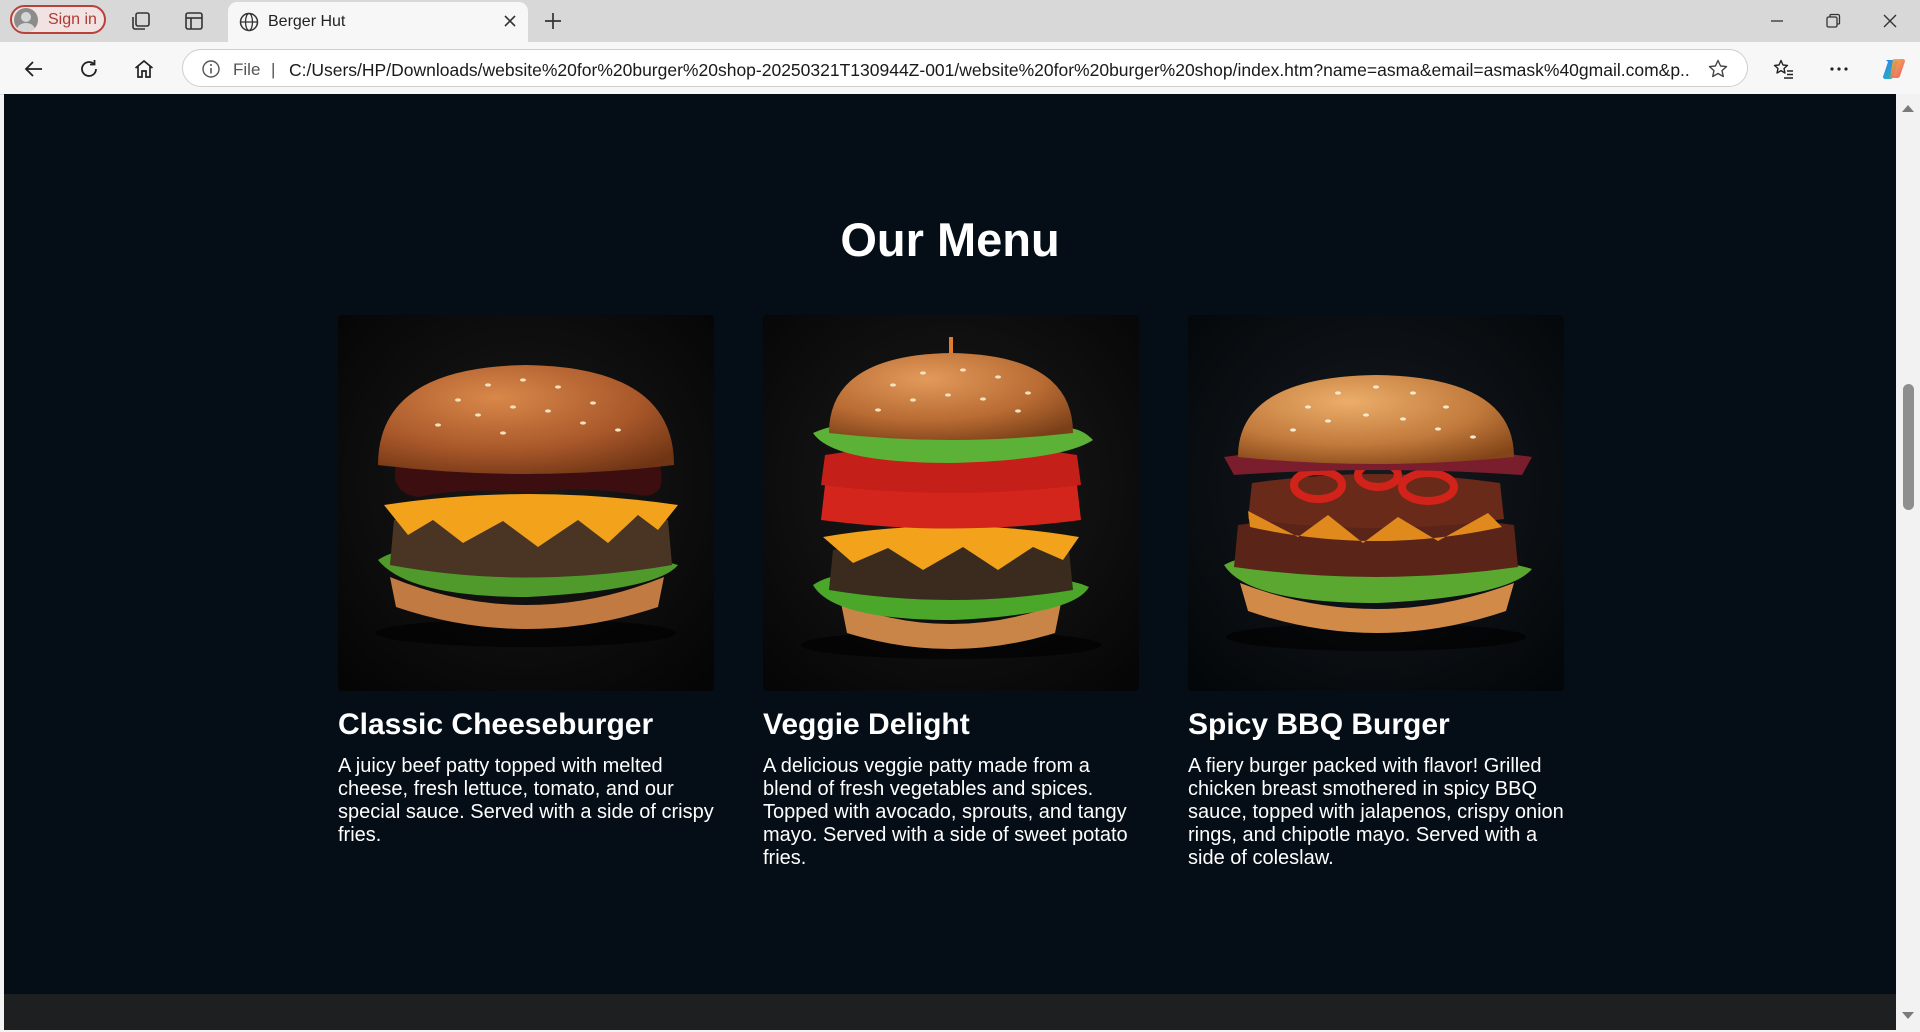 The height and width of the screenshot is (1032, 1920). I want to click on tab-close-icon, so click(510, 23).